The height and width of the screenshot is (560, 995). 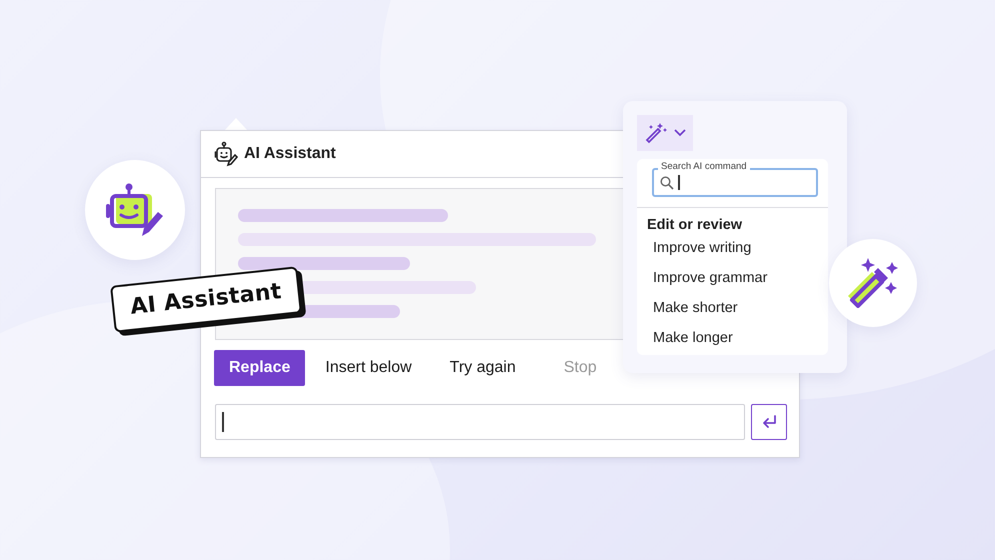 I want to click on action-button: Replace, so click(x=260, y=368).